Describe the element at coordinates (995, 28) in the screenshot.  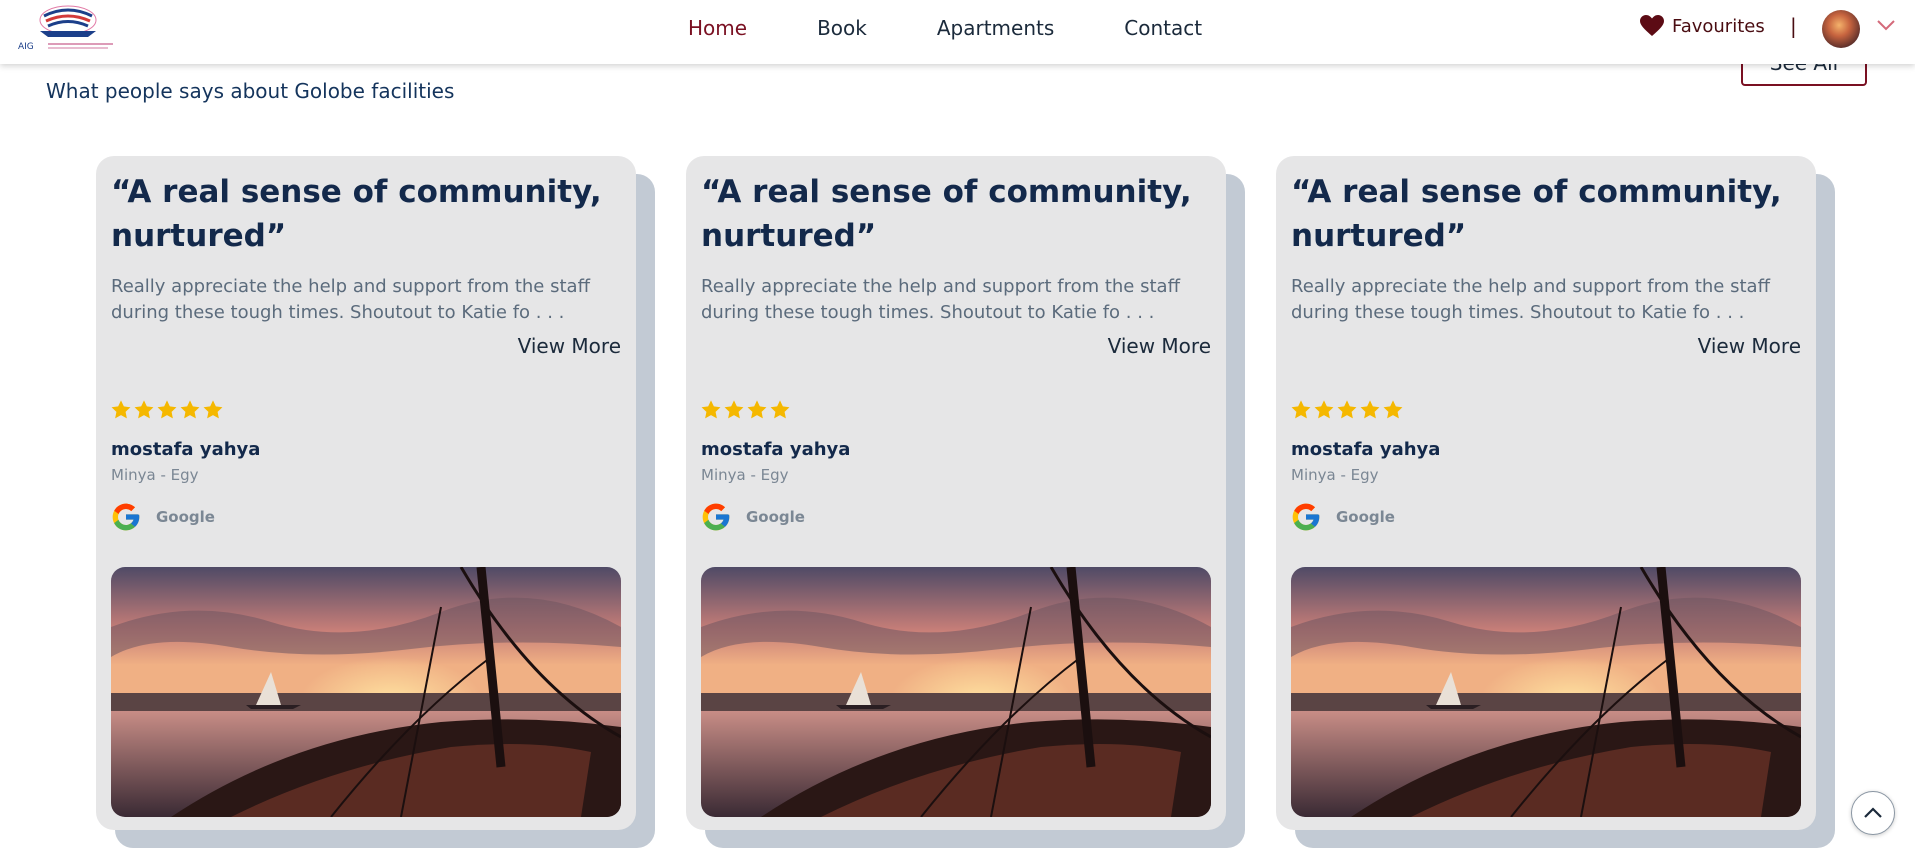
I see `nav-apartments-link: Apartments` at that location.